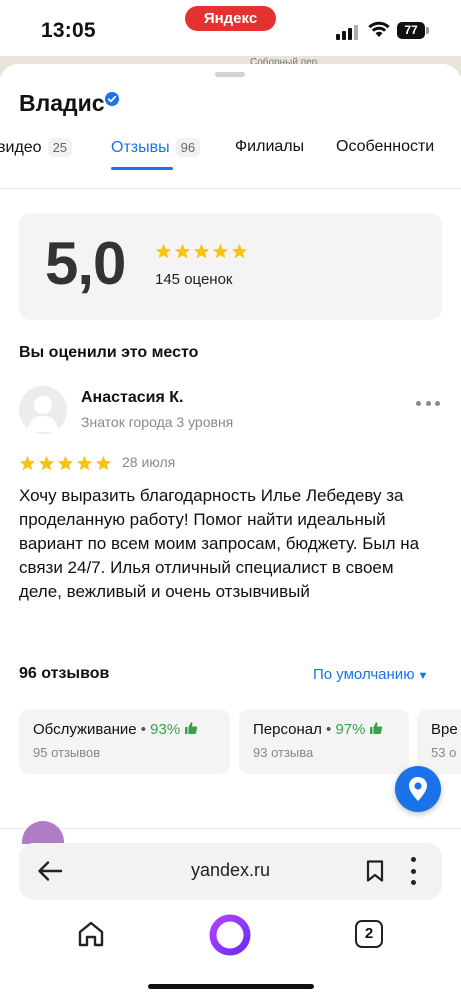 The width and height of the screenshot is (461, 1000). I want to click on aspect-review-count: 53 о, so click(444, 752).